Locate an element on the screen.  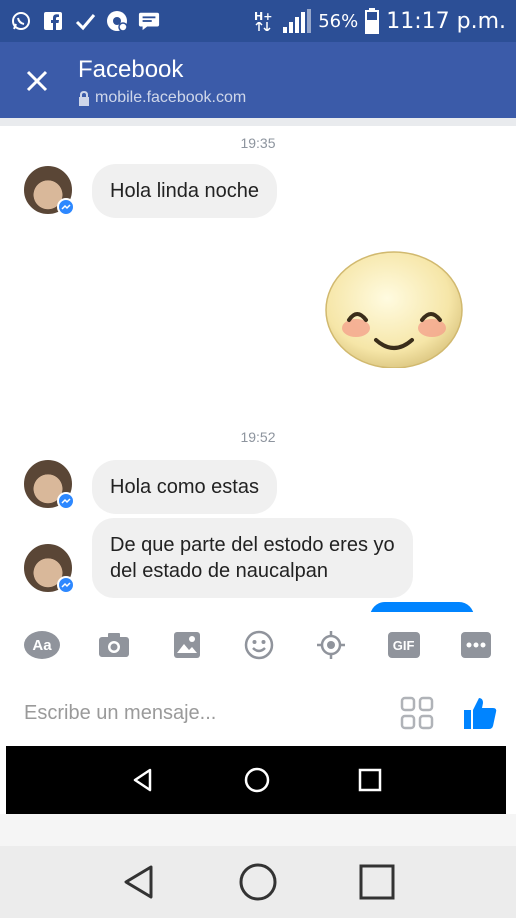
check-icon is located at coordinates (85, 21).